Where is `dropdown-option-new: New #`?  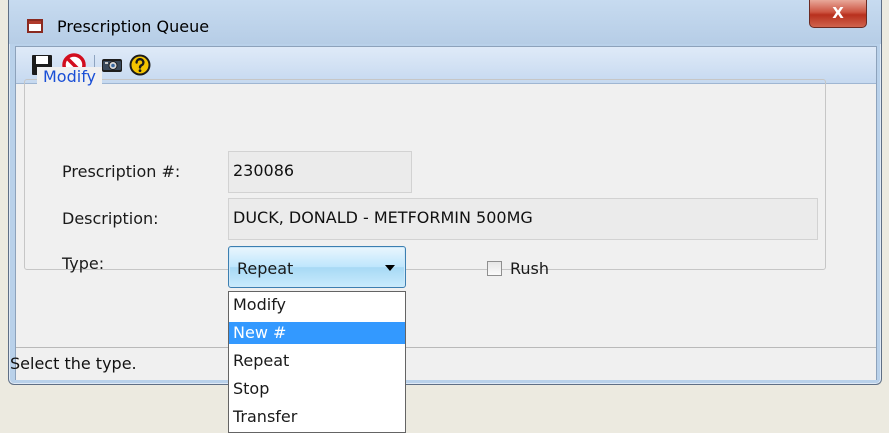 dropdown-option-new: New # is located at coordinates (317, 333).